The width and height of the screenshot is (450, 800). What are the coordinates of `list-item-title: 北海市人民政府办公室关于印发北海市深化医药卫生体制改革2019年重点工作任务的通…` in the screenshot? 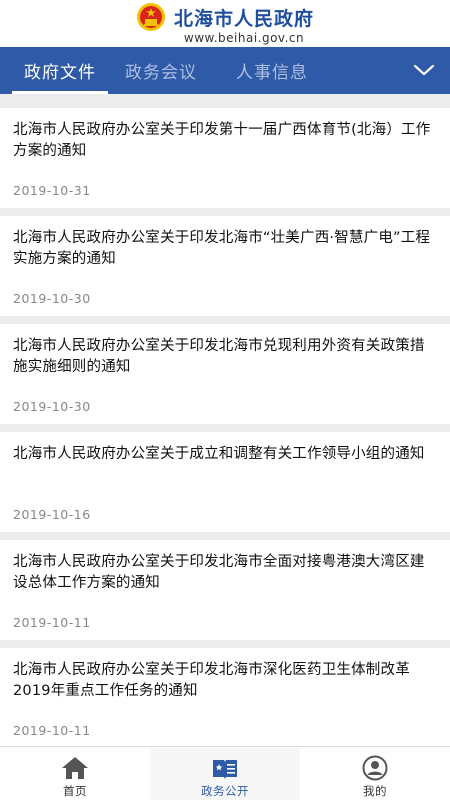 It's located at (211, 680).